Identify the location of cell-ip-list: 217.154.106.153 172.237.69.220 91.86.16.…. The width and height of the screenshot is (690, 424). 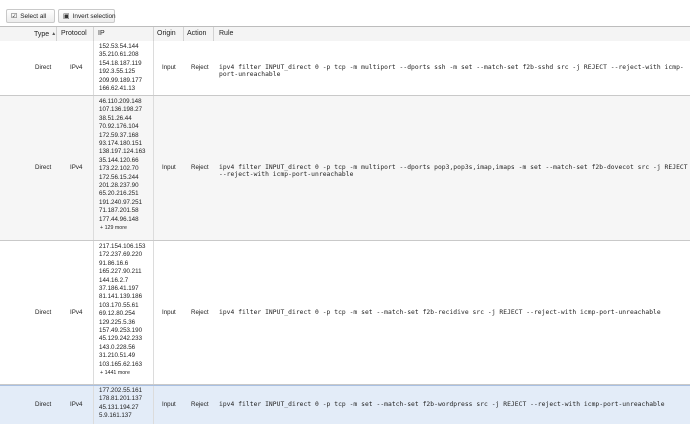
(122, 310).